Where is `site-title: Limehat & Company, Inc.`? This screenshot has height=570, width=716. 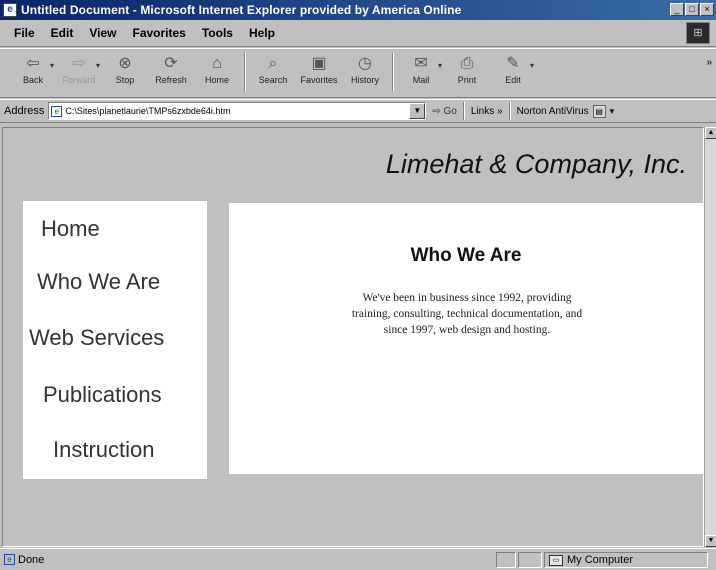 site-title: Limehat & Company, Inc. is located at coordinates (536, 164).